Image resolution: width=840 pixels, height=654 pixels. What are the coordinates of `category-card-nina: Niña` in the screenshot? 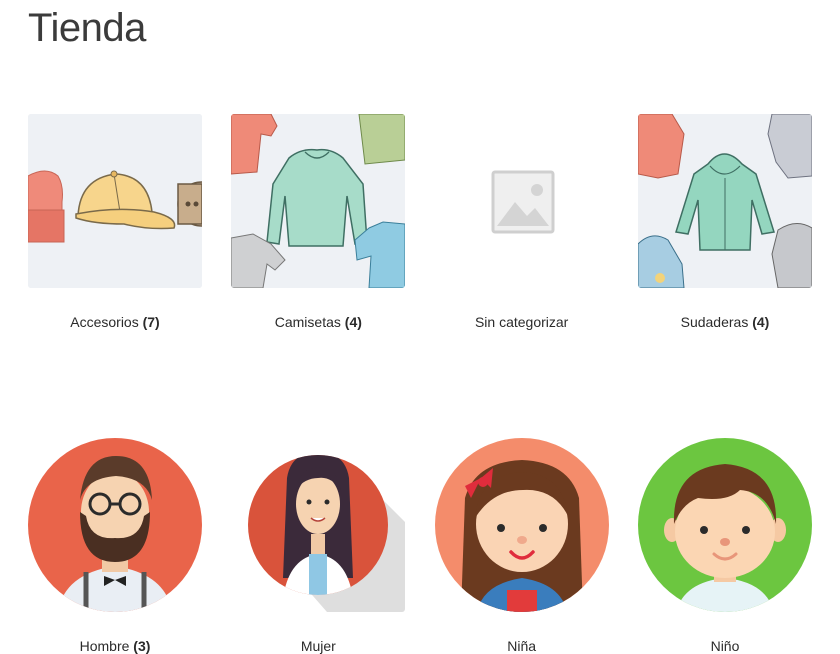 It's located at (521, 546).